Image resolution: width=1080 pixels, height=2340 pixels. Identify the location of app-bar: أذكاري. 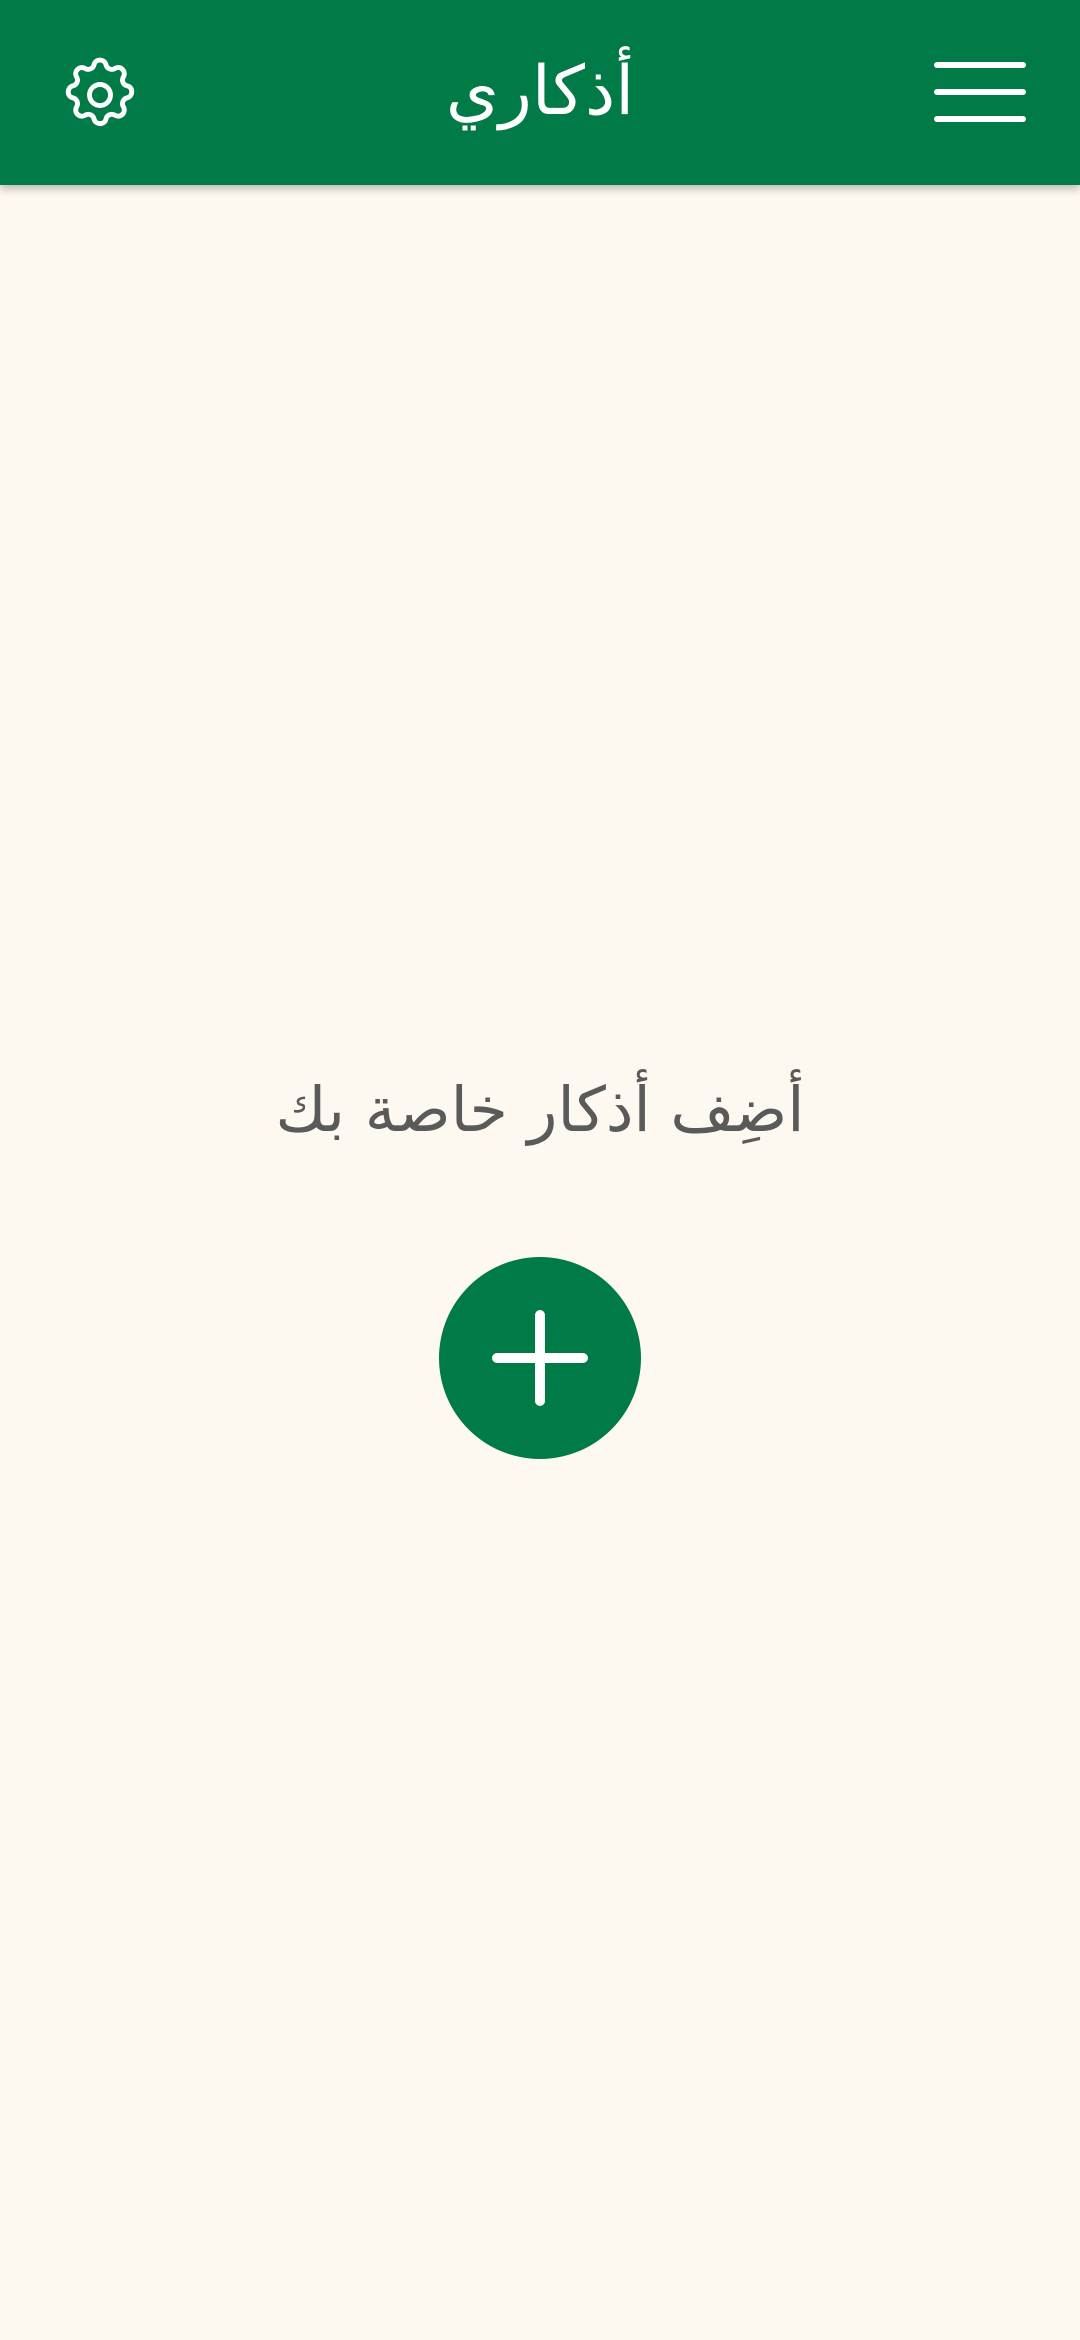
(540, 92).